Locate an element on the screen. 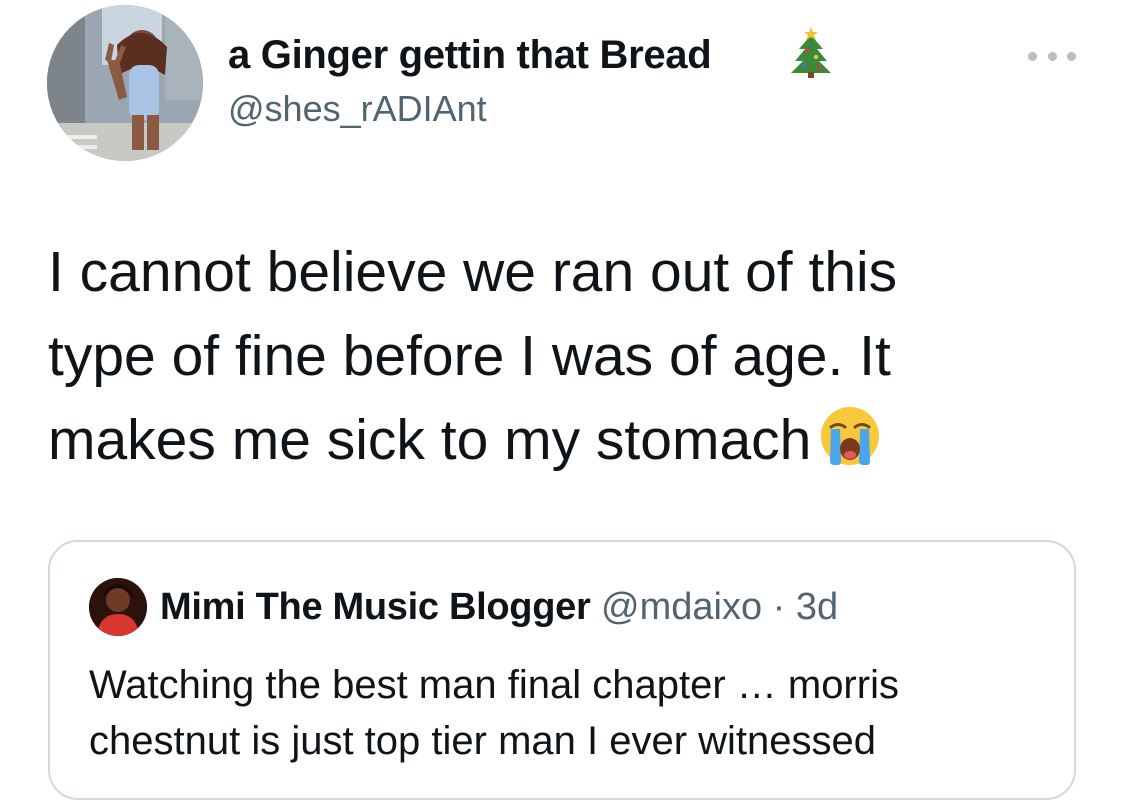 This screenshot has height=800, width=1125. christmas-tree-icon is located at coordinates (811, 55).